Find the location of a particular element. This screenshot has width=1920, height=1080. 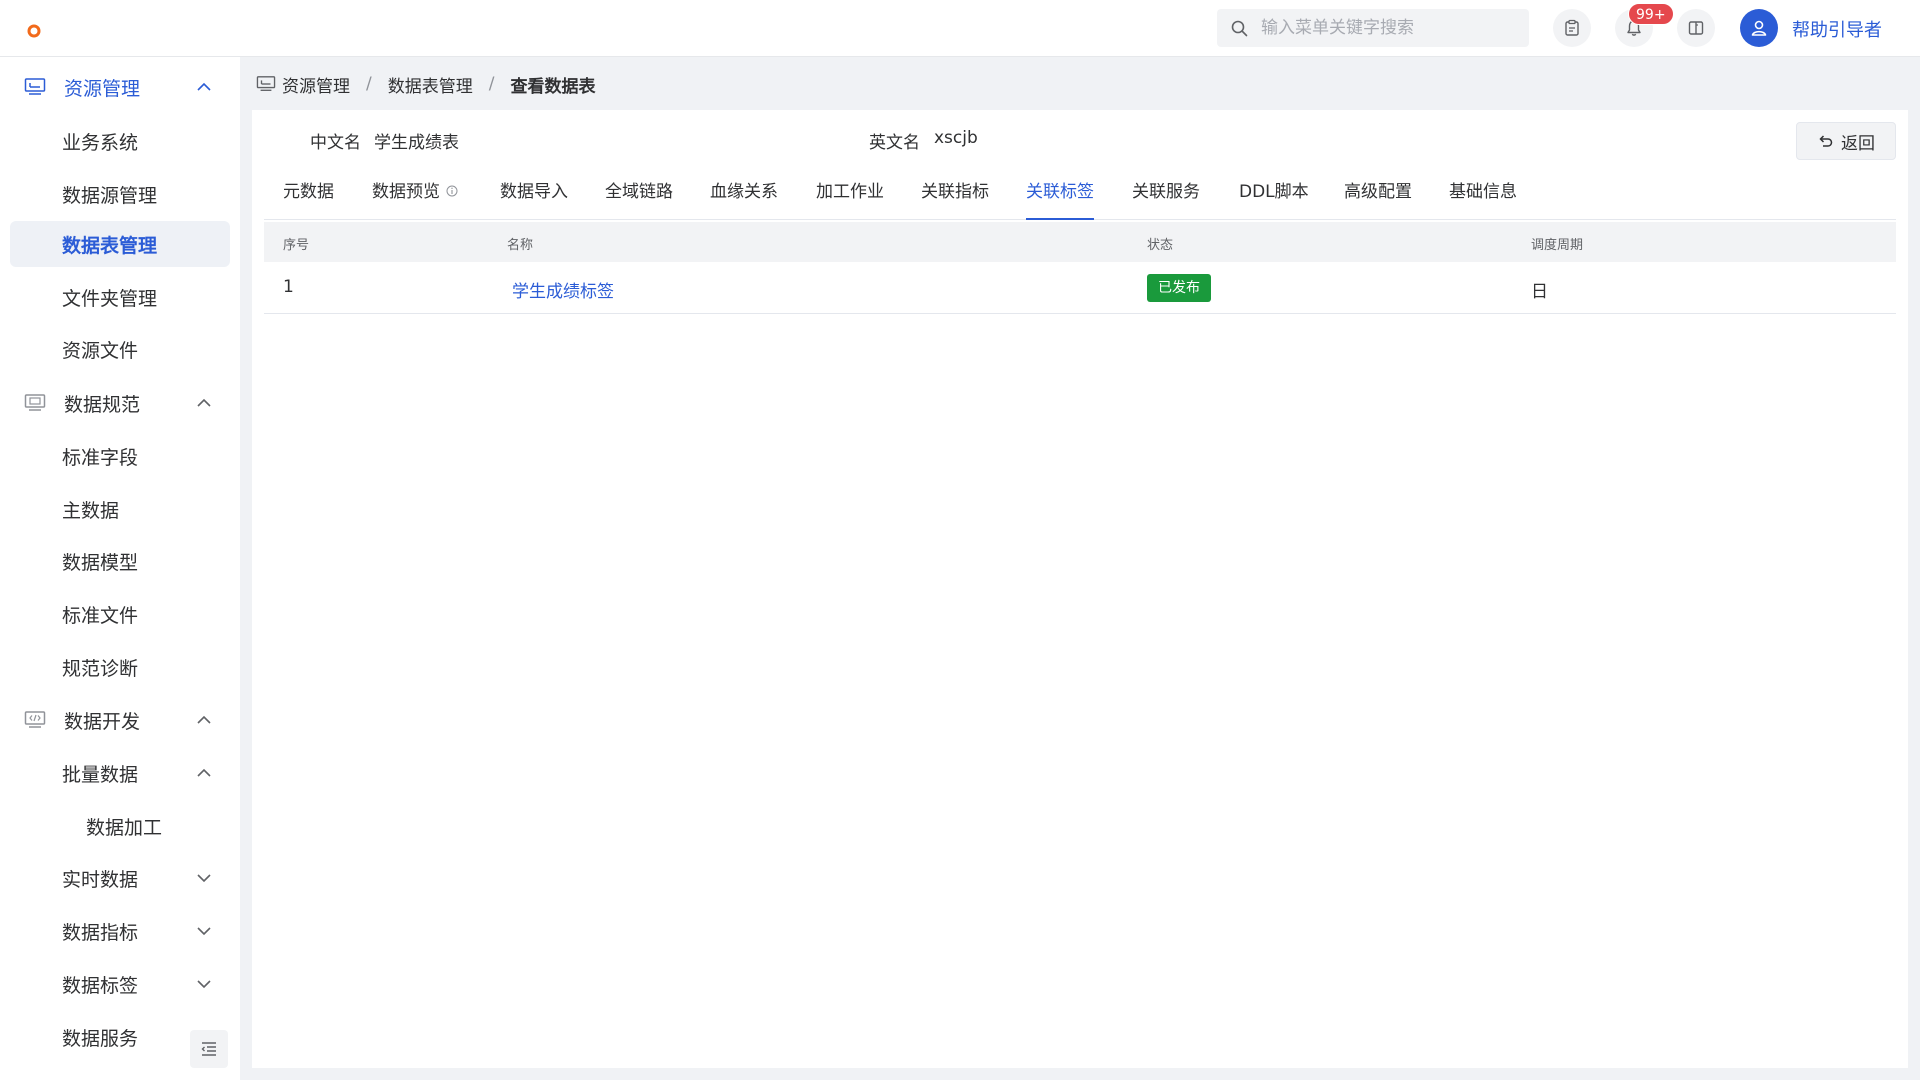

tab-ddl-script: DDL脚本 is located at coordinates (1274, 196).